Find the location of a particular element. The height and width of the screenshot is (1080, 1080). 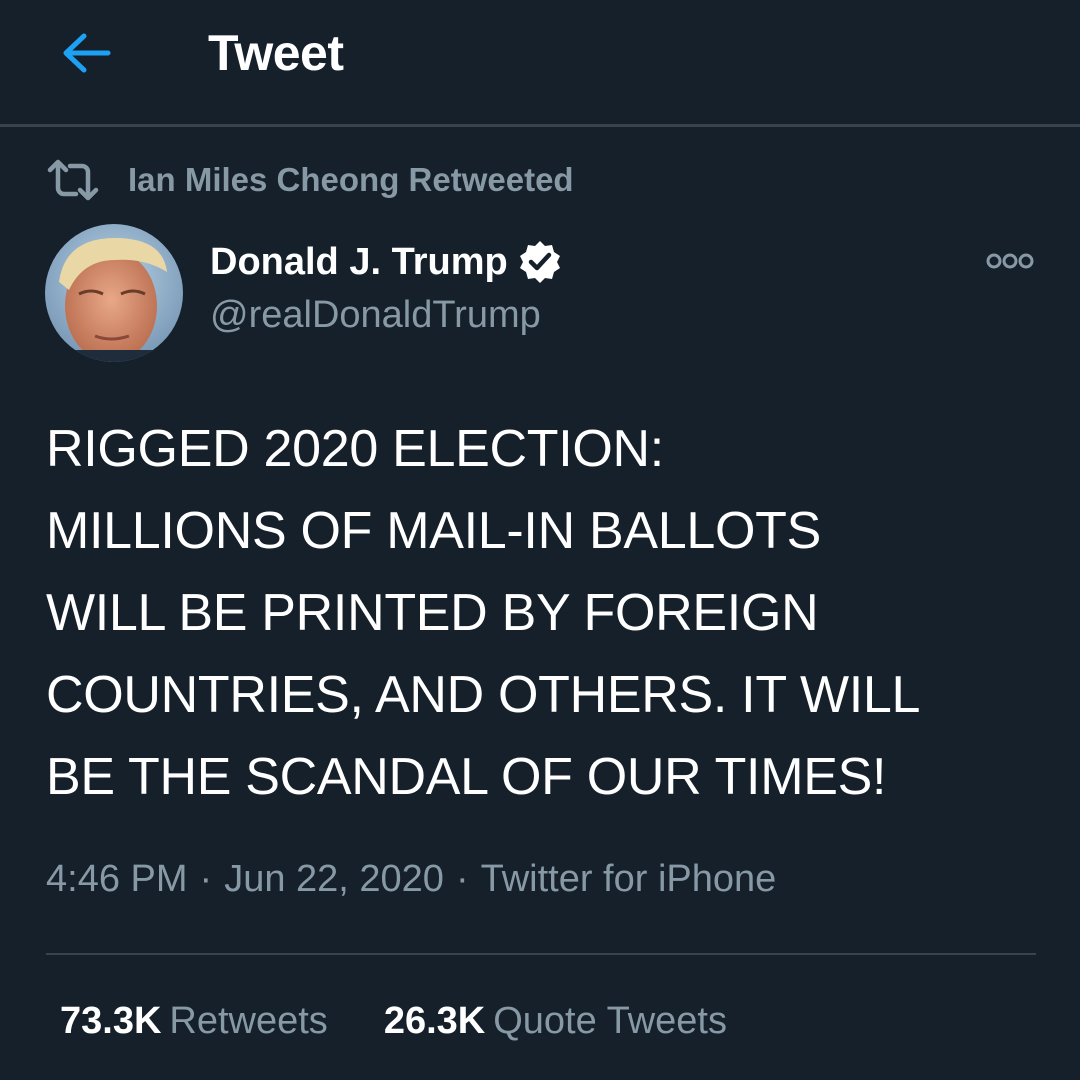

tweet-metadata: 4:46 PM · Jun 22, 2020 · Twitter for iPhone is located at coordinates (411, 879).